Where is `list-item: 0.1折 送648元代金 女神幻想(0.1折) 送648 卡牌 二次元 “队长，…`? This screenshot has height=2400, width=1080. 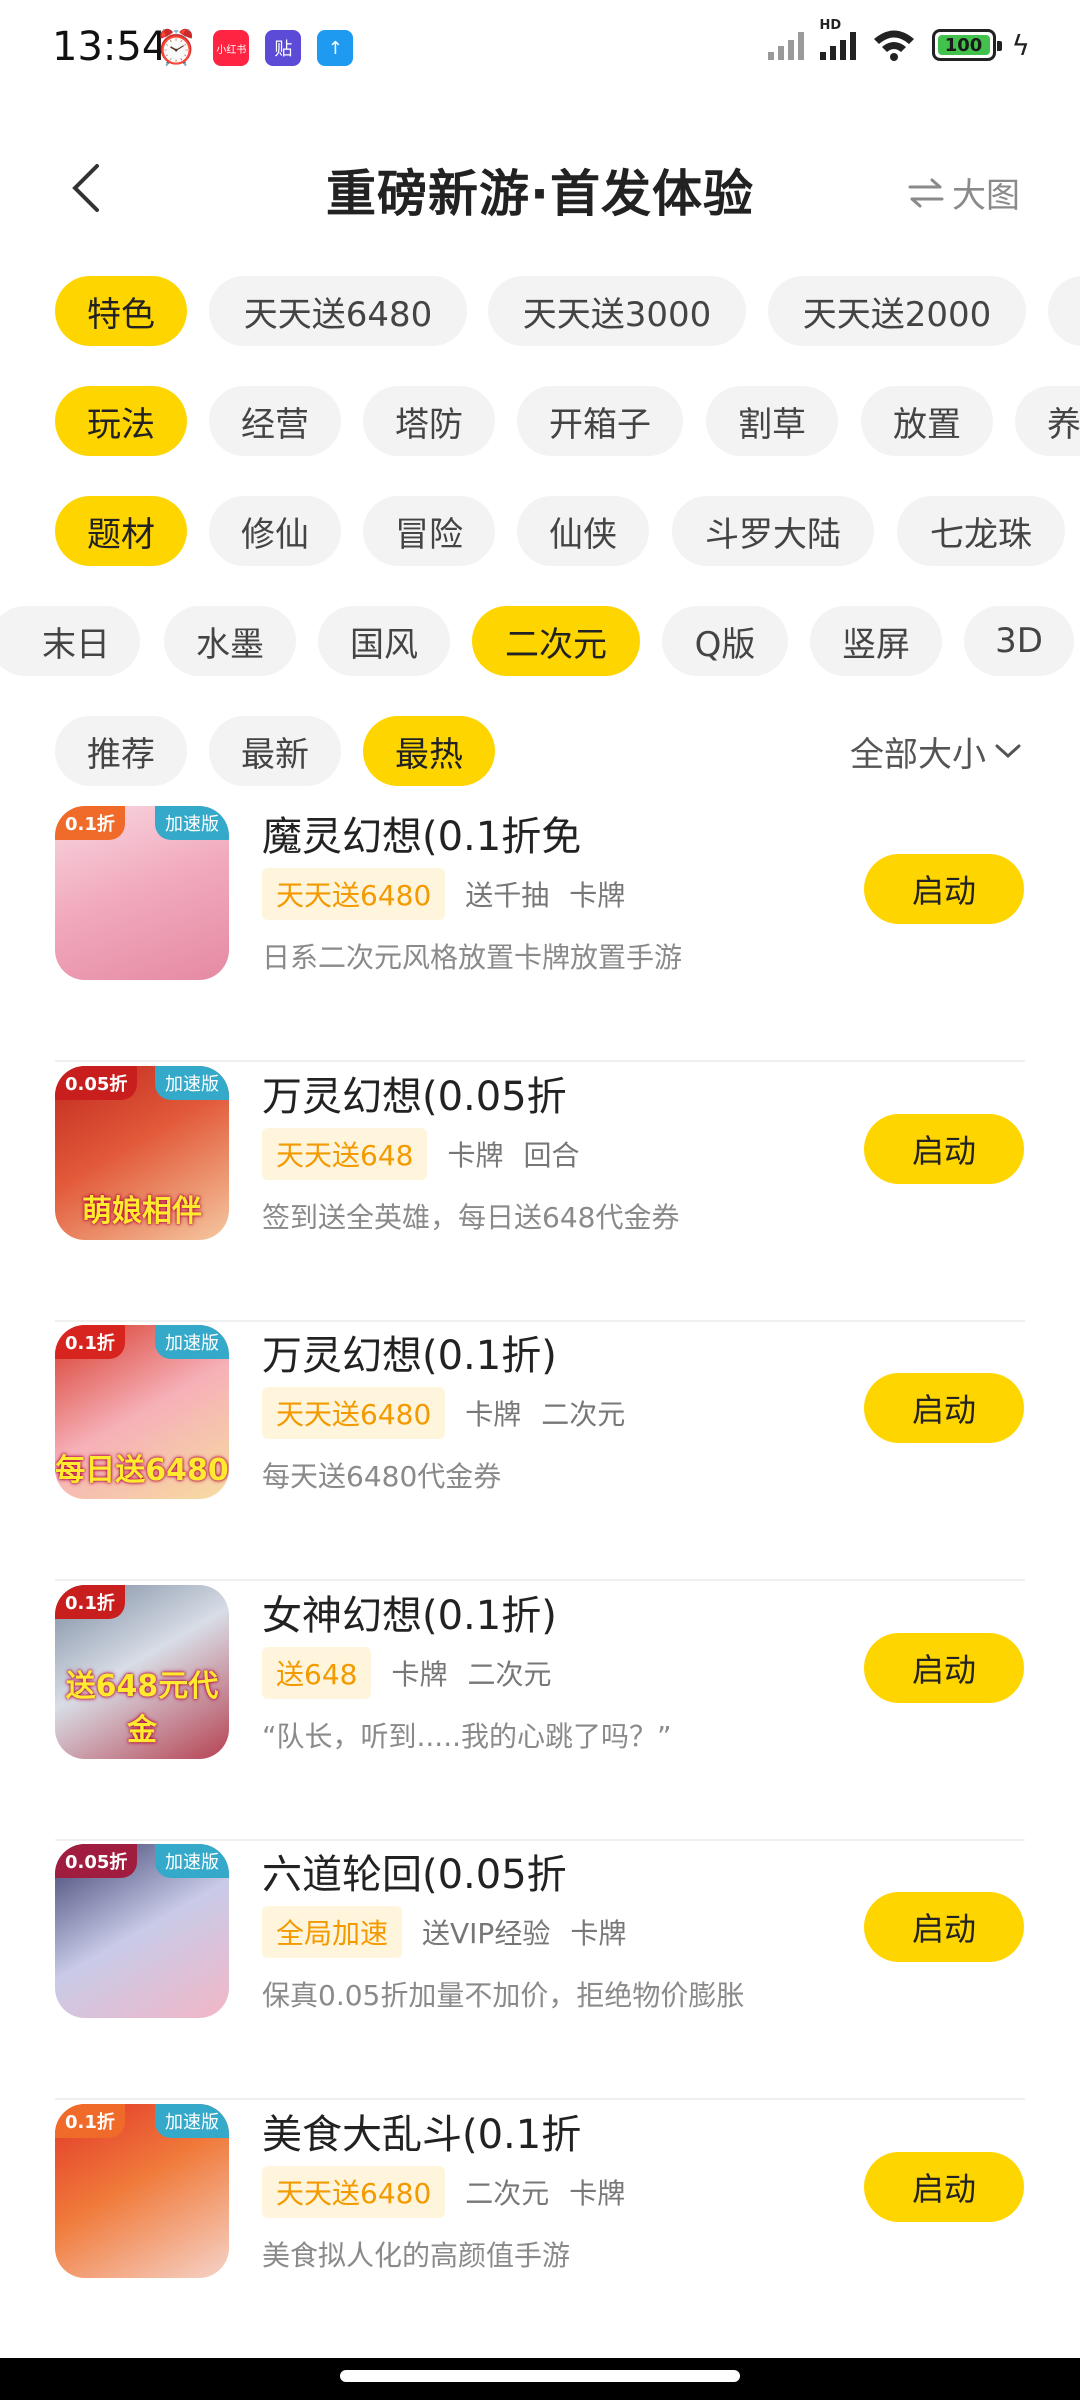
list-item: 0.1折 送648元代金 女神幻想(0.1折) 送648 卡牌 二次元 “队长，… is located at coordinates (540, 1711).